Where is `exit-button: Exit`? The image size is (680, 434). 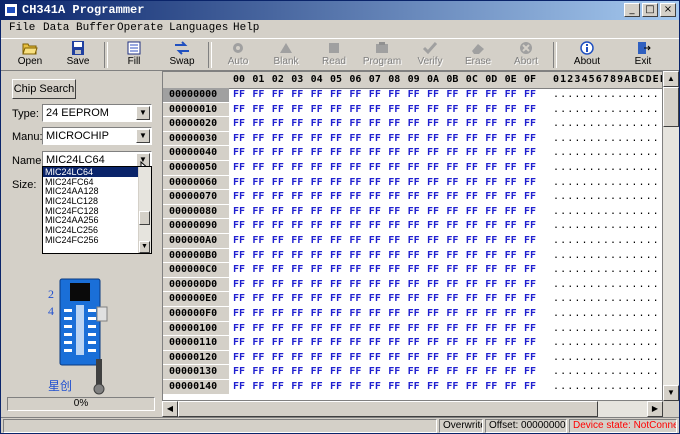
exit-button: Exit is located at coordinates (643, 55).